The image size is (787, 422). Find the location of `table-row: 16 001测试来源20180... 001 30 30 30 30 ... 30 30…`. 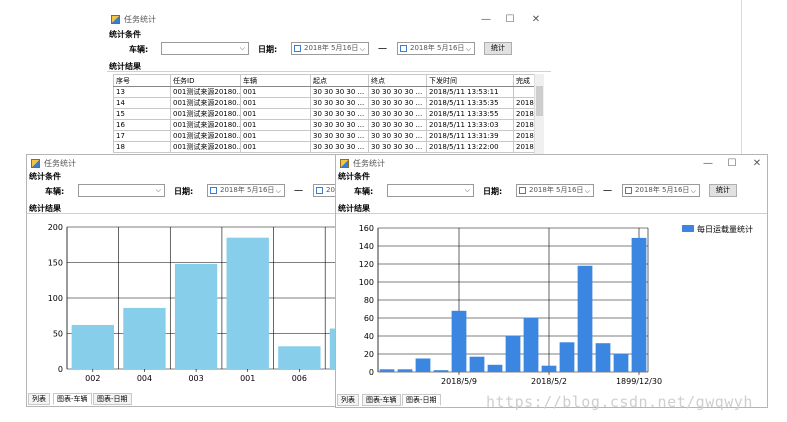

table-row: 16 001测试来源20180... 001 30 30 30 30 ... 30 30… is located at coordinates (327, 125).